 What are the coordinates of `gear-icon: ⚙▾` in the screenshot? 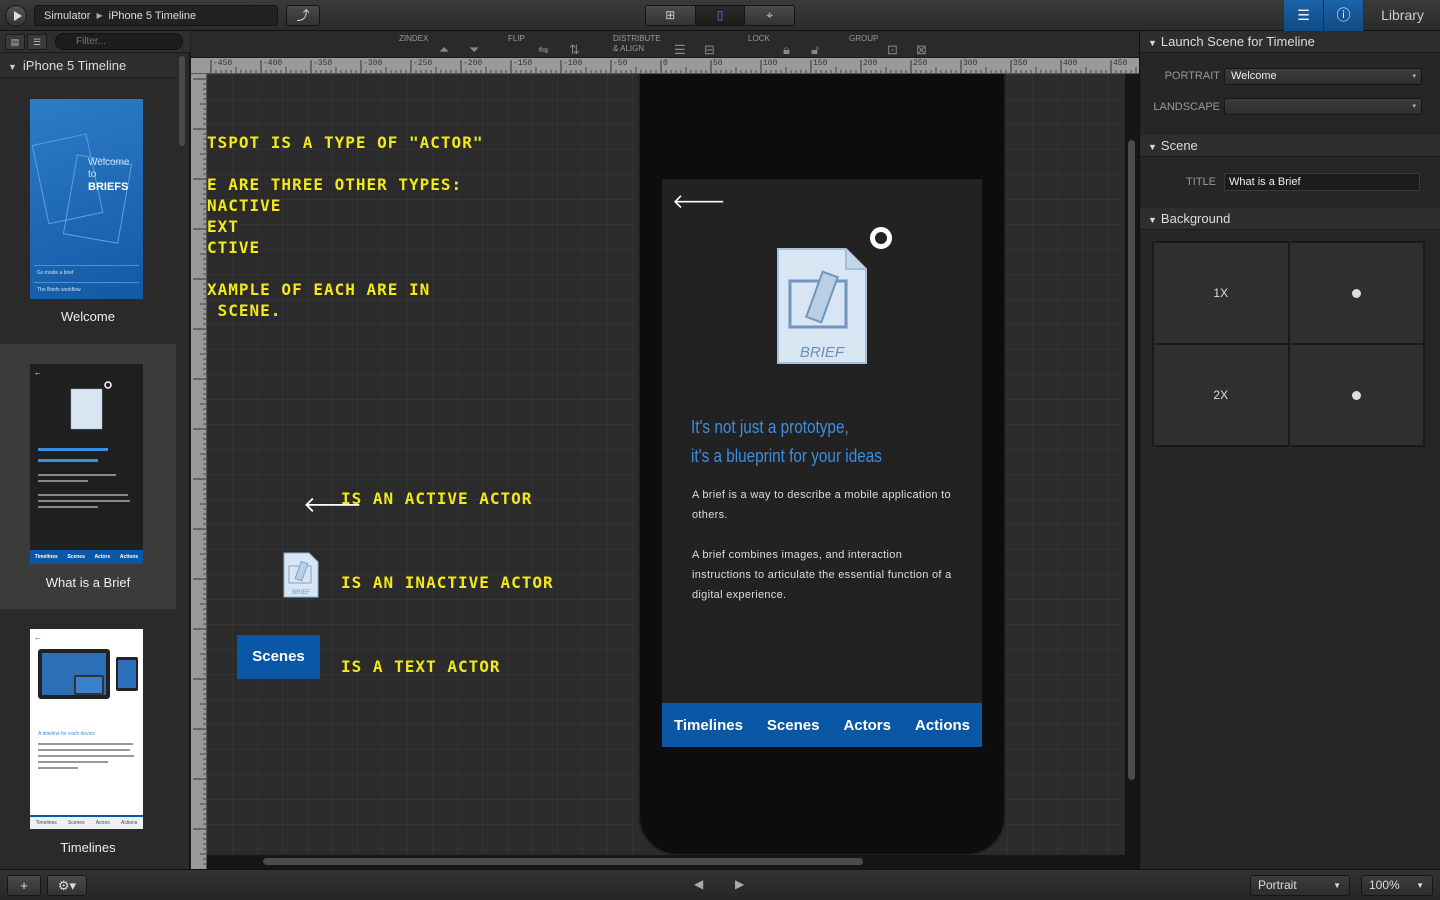 It's located at (67, 885).